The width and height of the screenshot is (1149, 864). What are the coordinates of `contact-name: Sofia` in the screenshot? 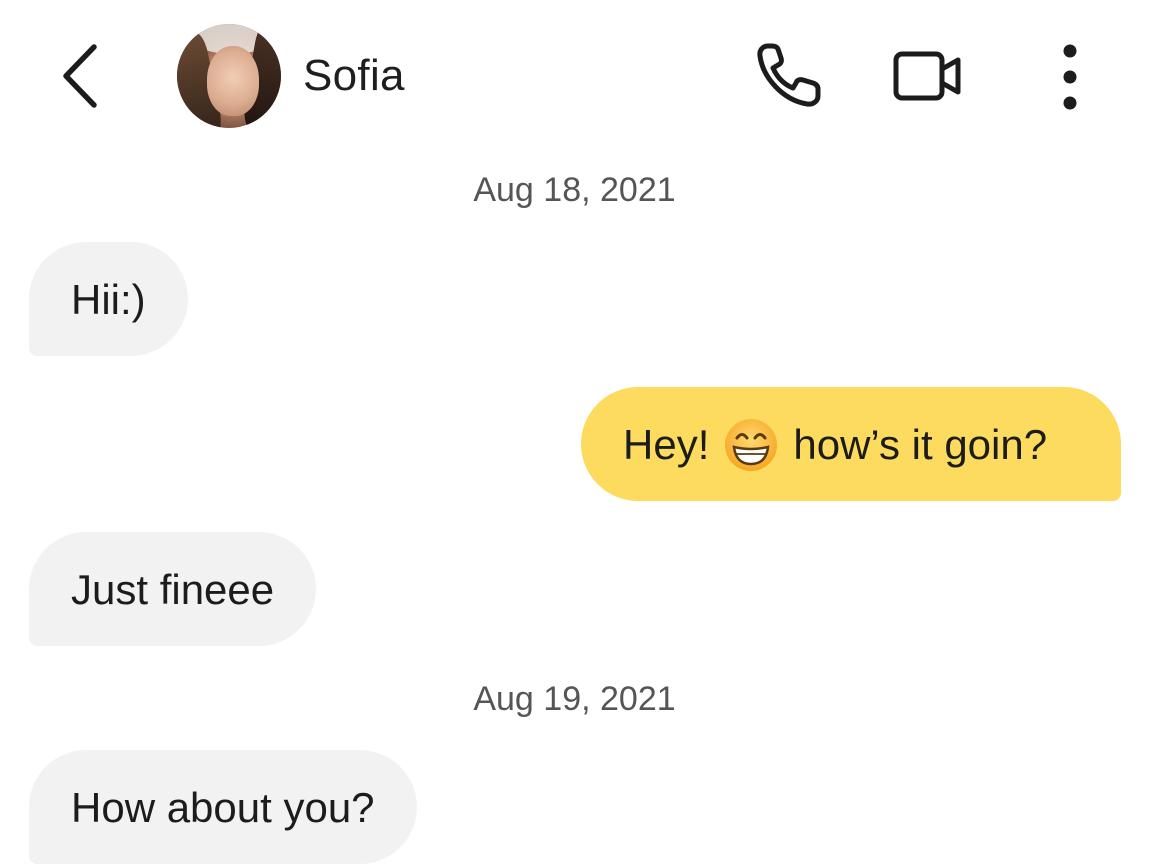 It's located at (354, 76).